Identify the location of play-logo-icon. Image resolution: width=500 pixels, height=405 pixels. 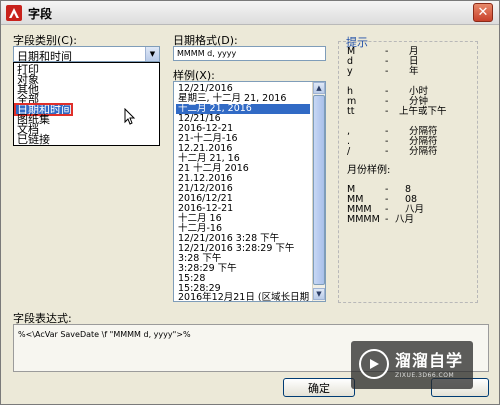
(374, 364).